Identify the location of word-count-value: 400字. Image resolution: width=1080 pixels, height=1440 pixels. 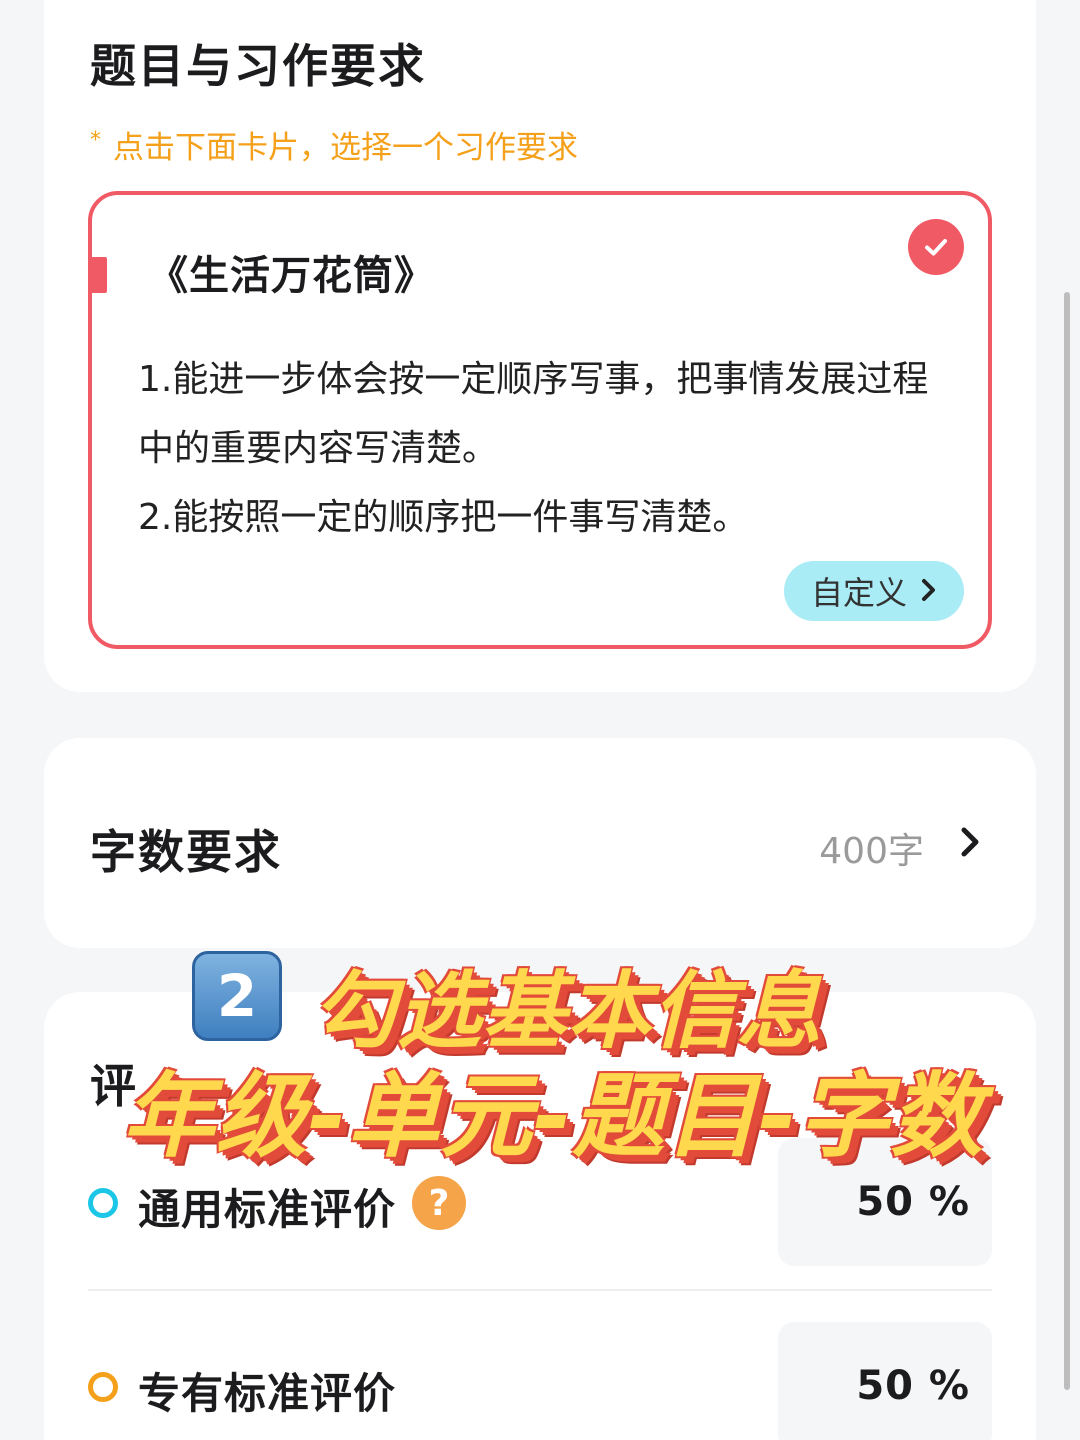
(871, 851).